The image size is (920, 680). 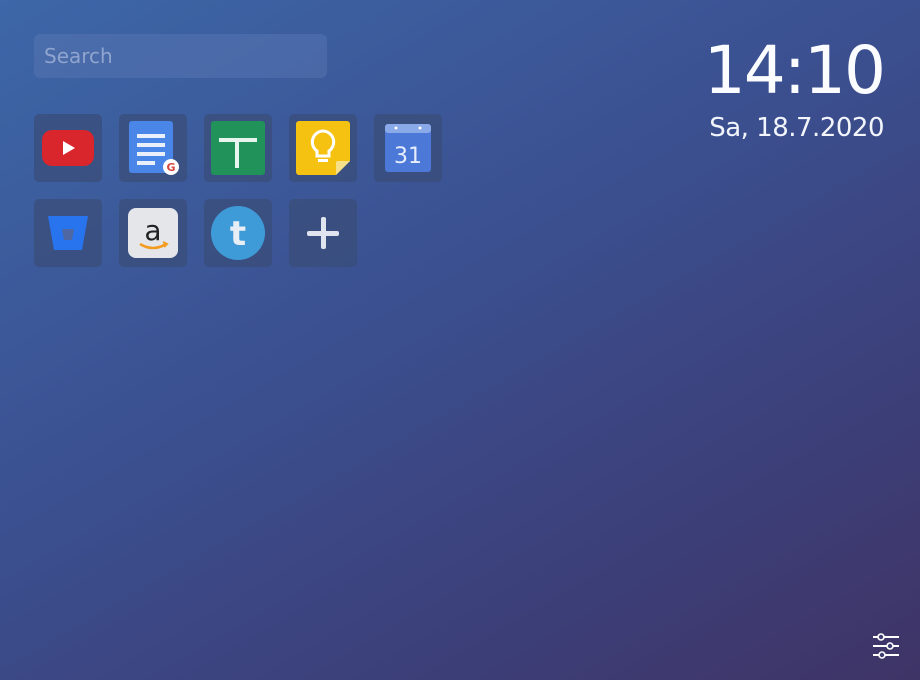 I want to click on add-icon, so click(x=323, y=233).